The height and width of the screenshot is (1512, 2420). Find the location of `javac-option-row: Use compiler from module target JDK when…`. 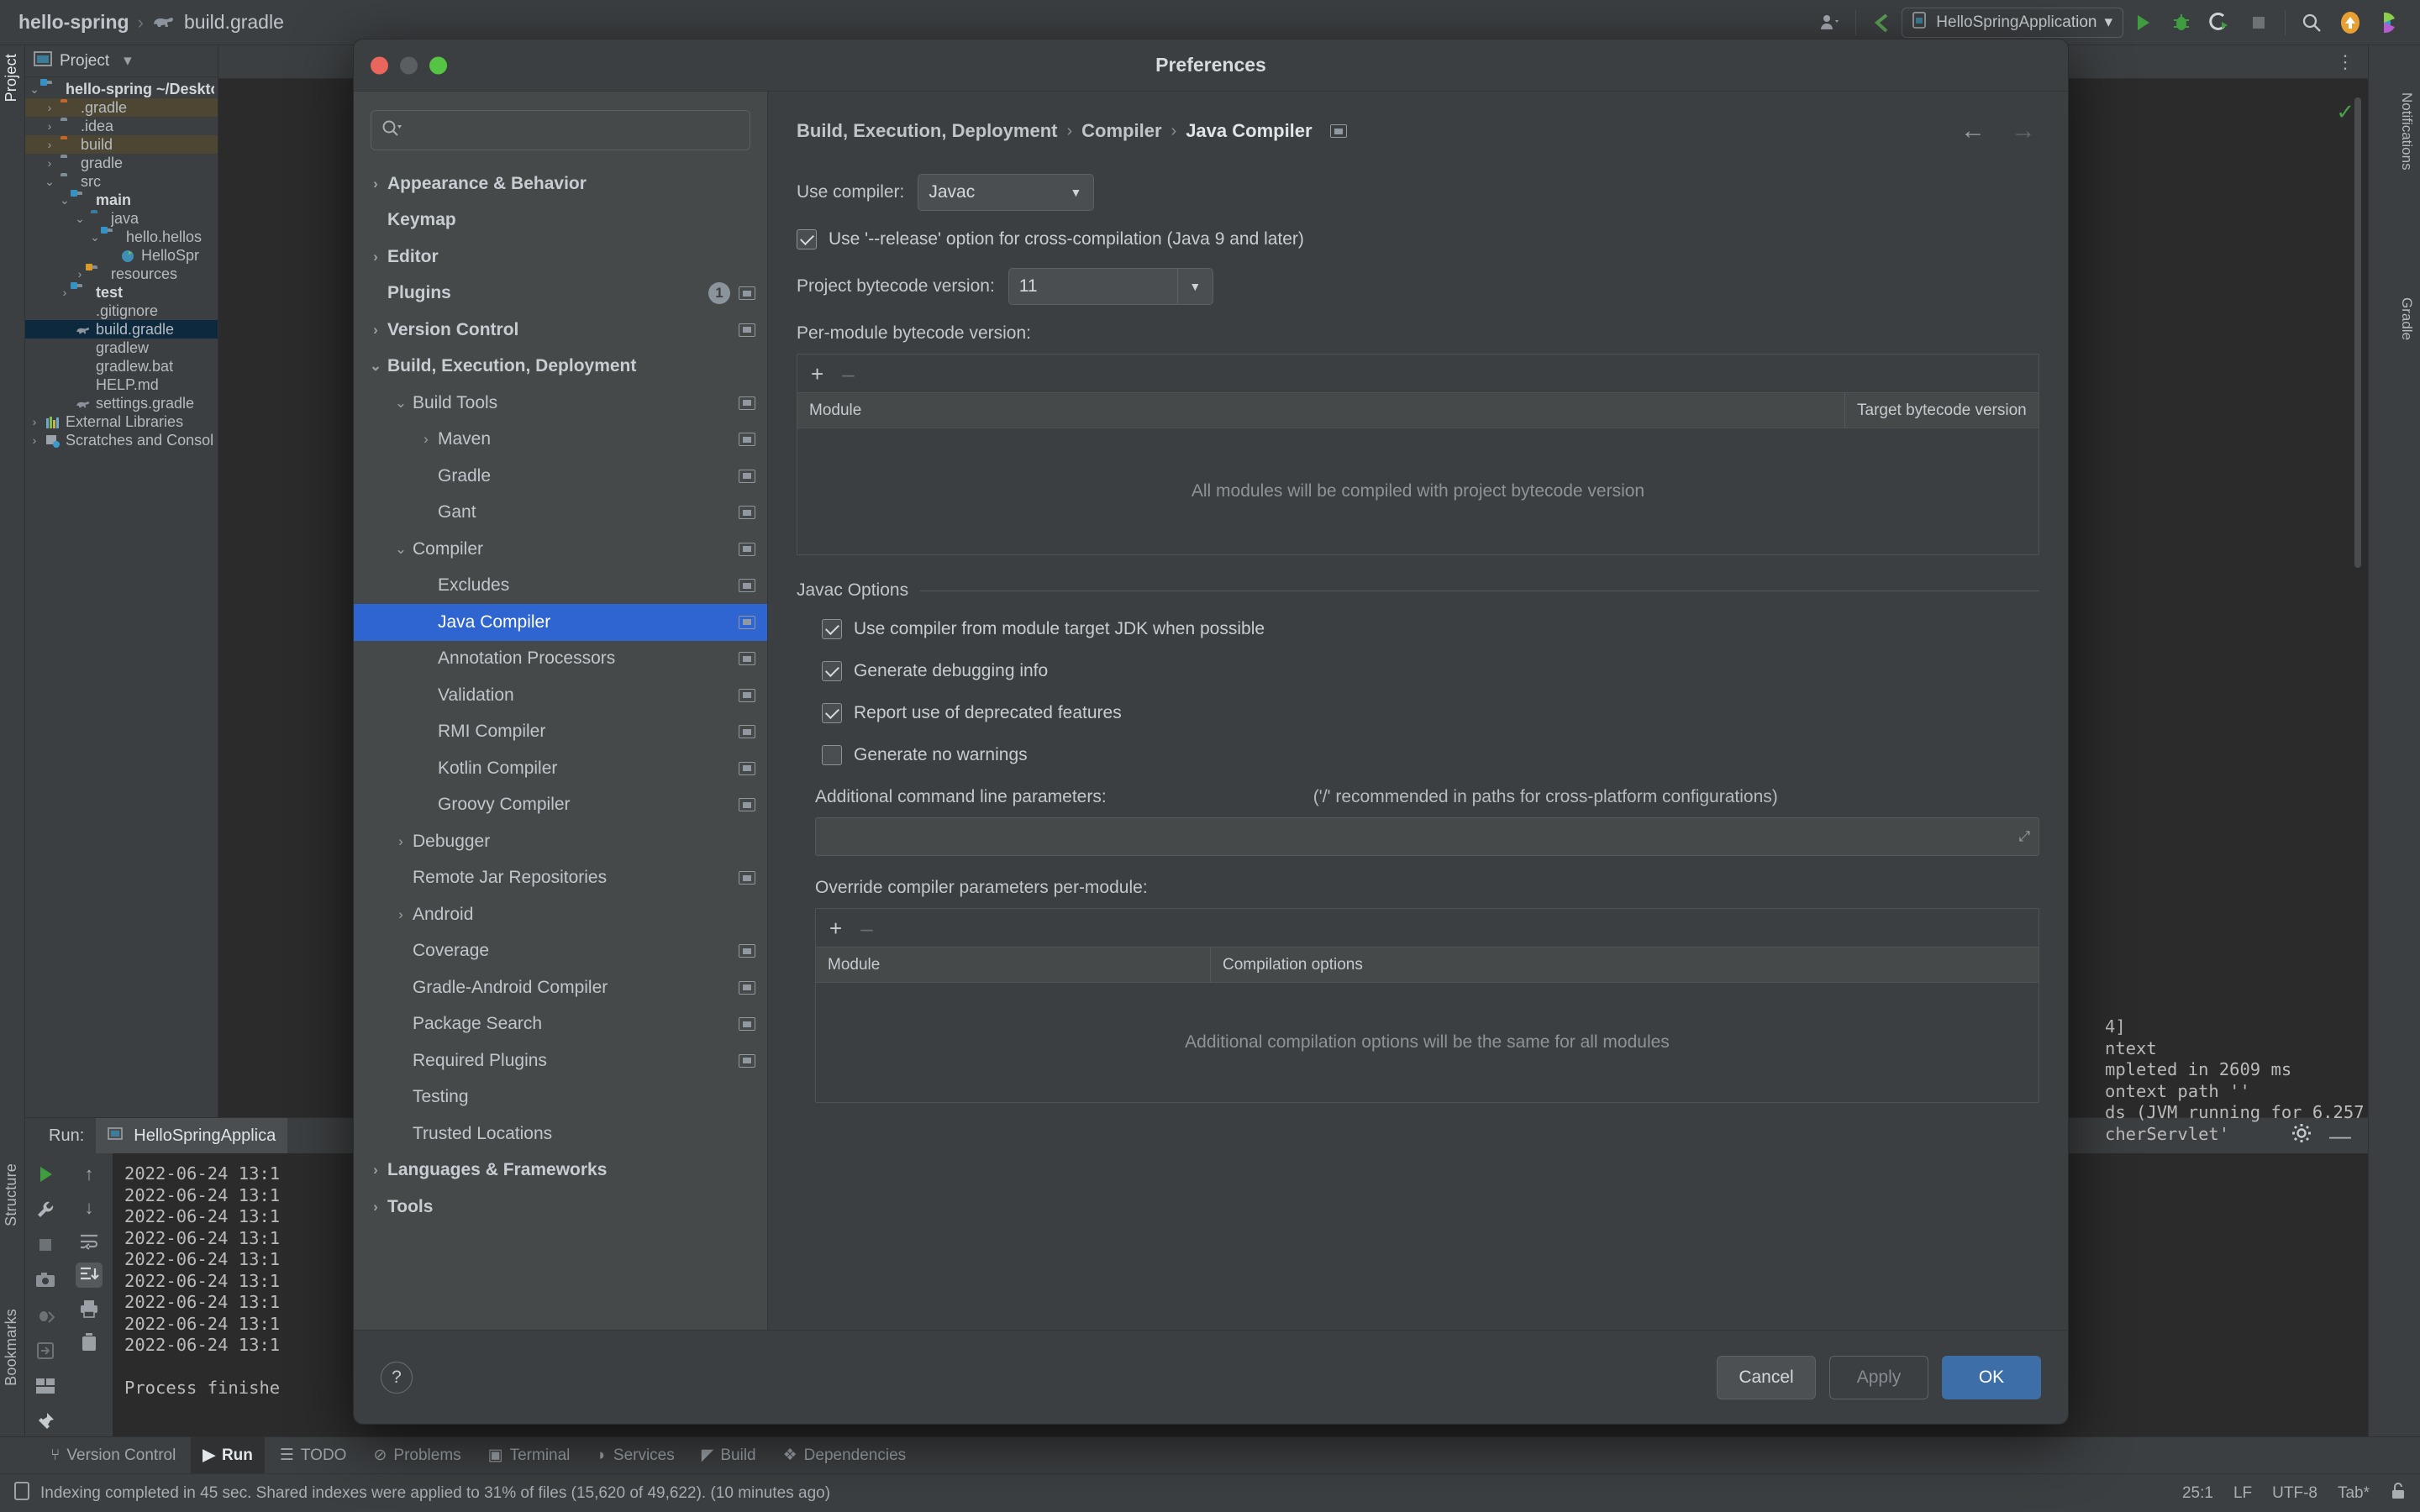

javac-option-row: Use compiler from module target JDK when… is located at coordinates (1430, 629).